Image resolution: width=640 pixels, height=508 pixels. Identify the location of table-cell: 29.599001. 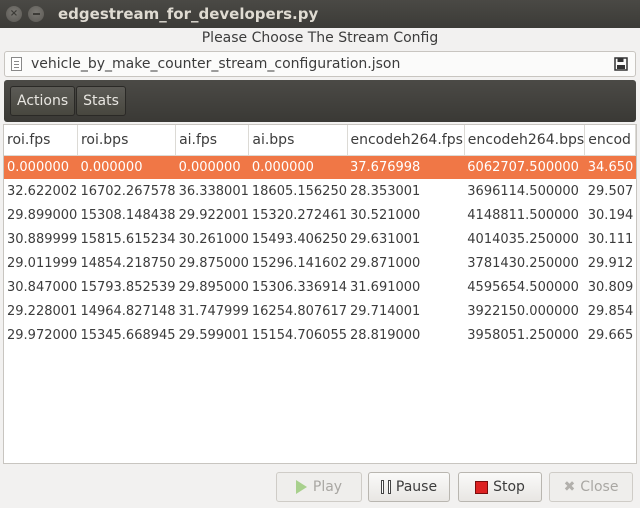
(213, 335).